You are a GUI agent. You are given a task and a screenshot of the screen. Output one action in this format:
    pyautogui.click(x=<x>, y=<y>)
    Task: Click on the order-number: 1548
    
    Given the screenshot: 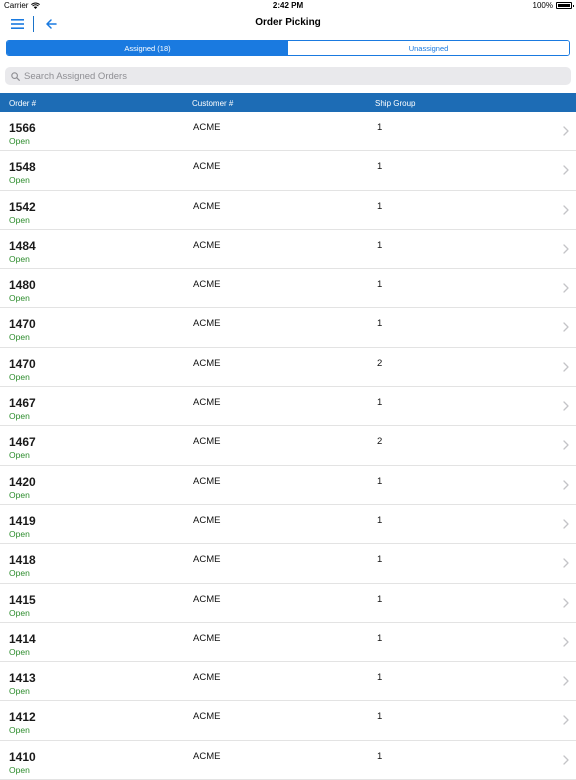 What is the action you would take?
    pyautogui.click(x=22, y=167)
    